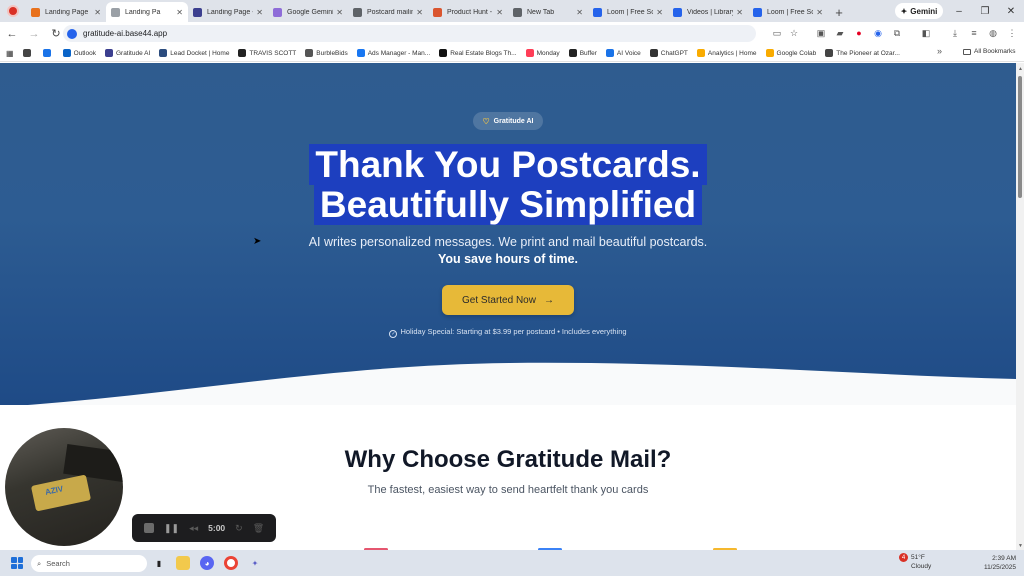 Image resolution: width=1024 pixels, height=576 pixels. What do you see at coordinates (10, 53) in the screenshot?
I see `apps-grid-icon: ▦` at bounding box center [10, 53].